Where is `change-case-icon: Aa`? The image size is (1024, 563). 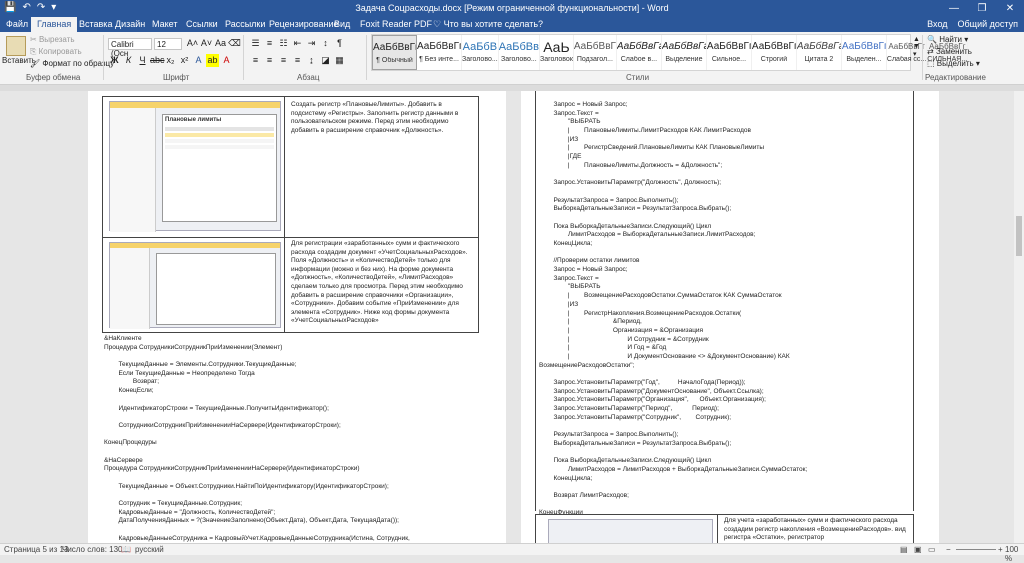
change-case-icon: Aa is located at coordinates (220, 43).